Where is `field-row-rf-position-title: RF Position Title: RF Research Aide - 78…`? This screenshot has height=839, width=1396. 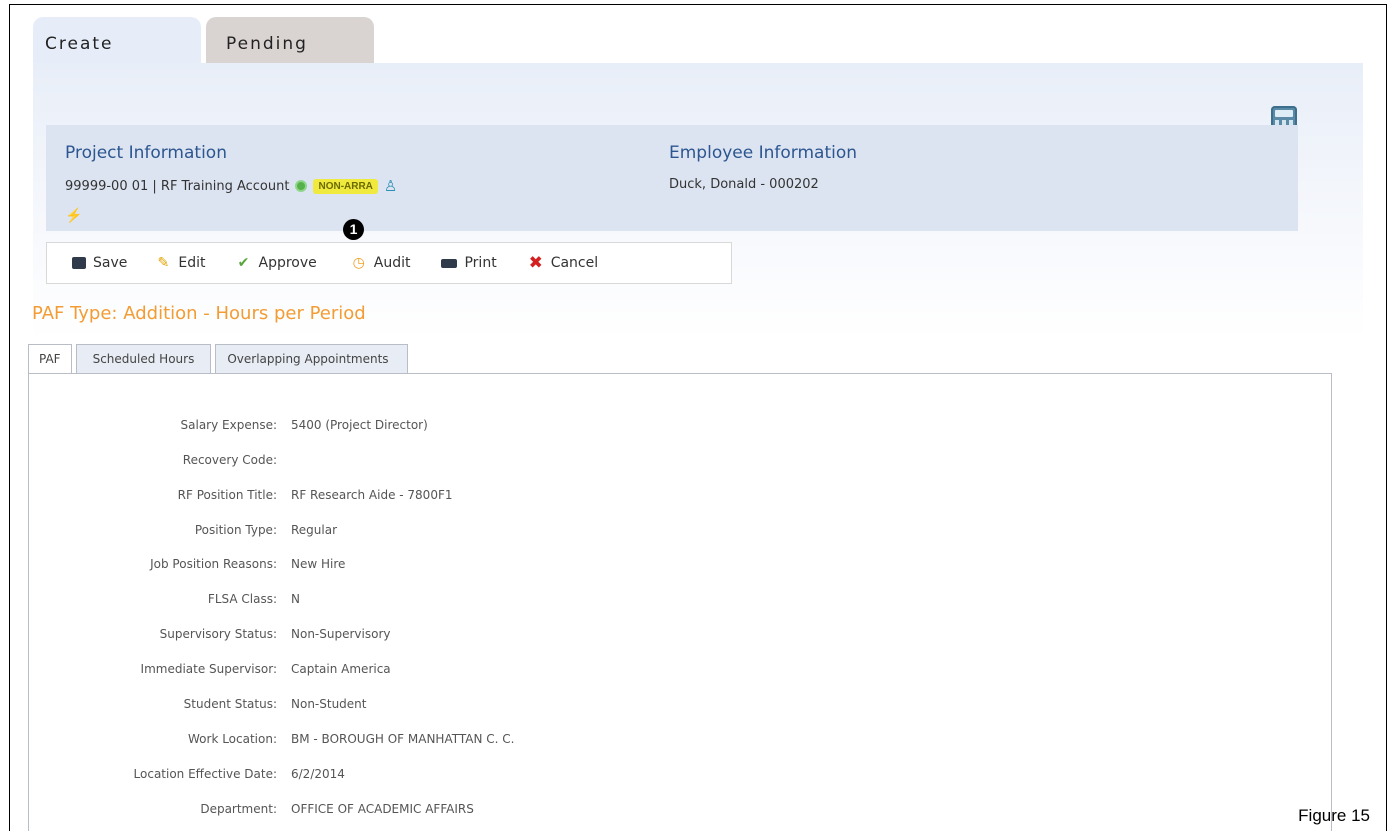
field-row-rf-position-title: RF Position Title: RF Research Aide - 78… is located at coordinates (379, 498).